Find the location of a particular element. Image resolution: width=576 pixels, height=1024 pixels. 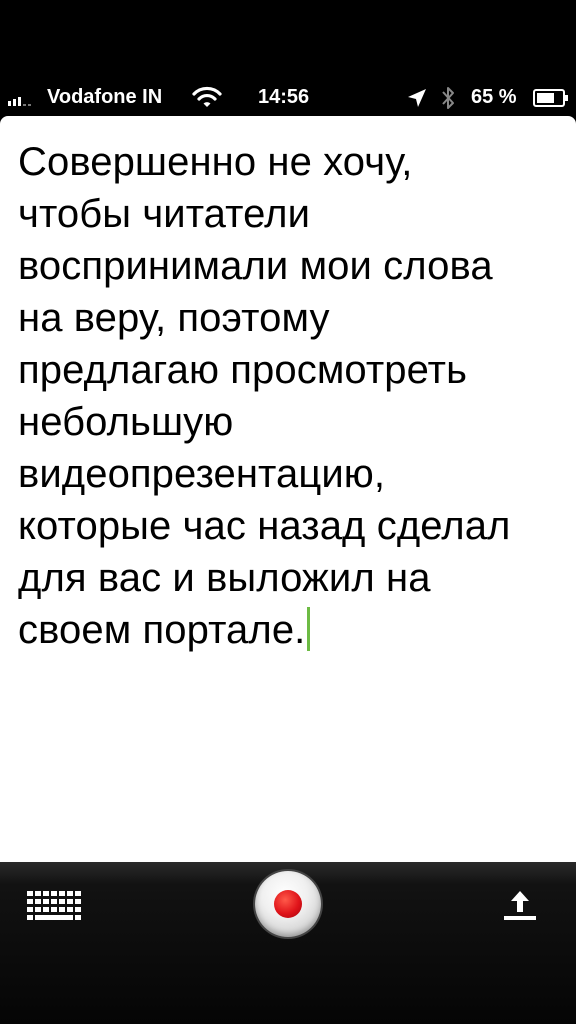

battery-icon is located at coordinates (550, 98).